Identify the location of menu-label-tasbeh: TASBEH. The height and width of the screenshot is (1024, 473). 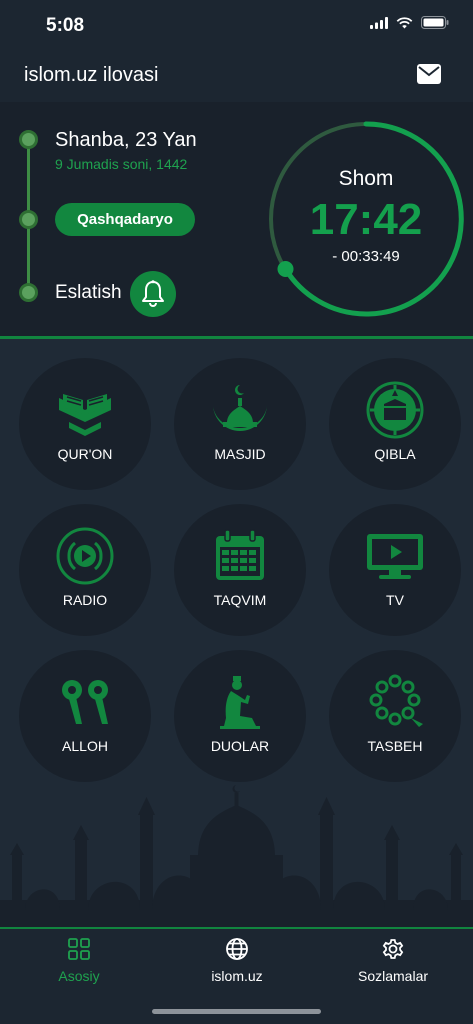
(395, 746).